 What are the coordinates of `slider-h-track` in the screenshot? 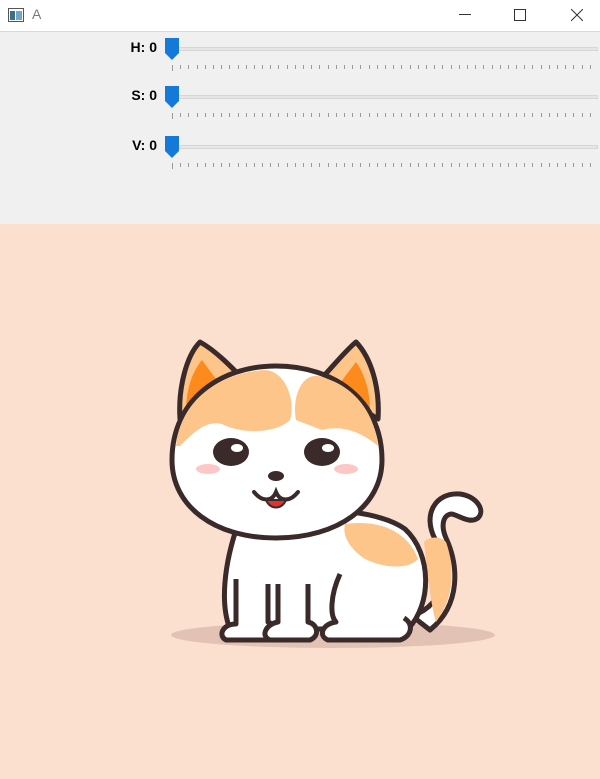 It's located at (383, 49).